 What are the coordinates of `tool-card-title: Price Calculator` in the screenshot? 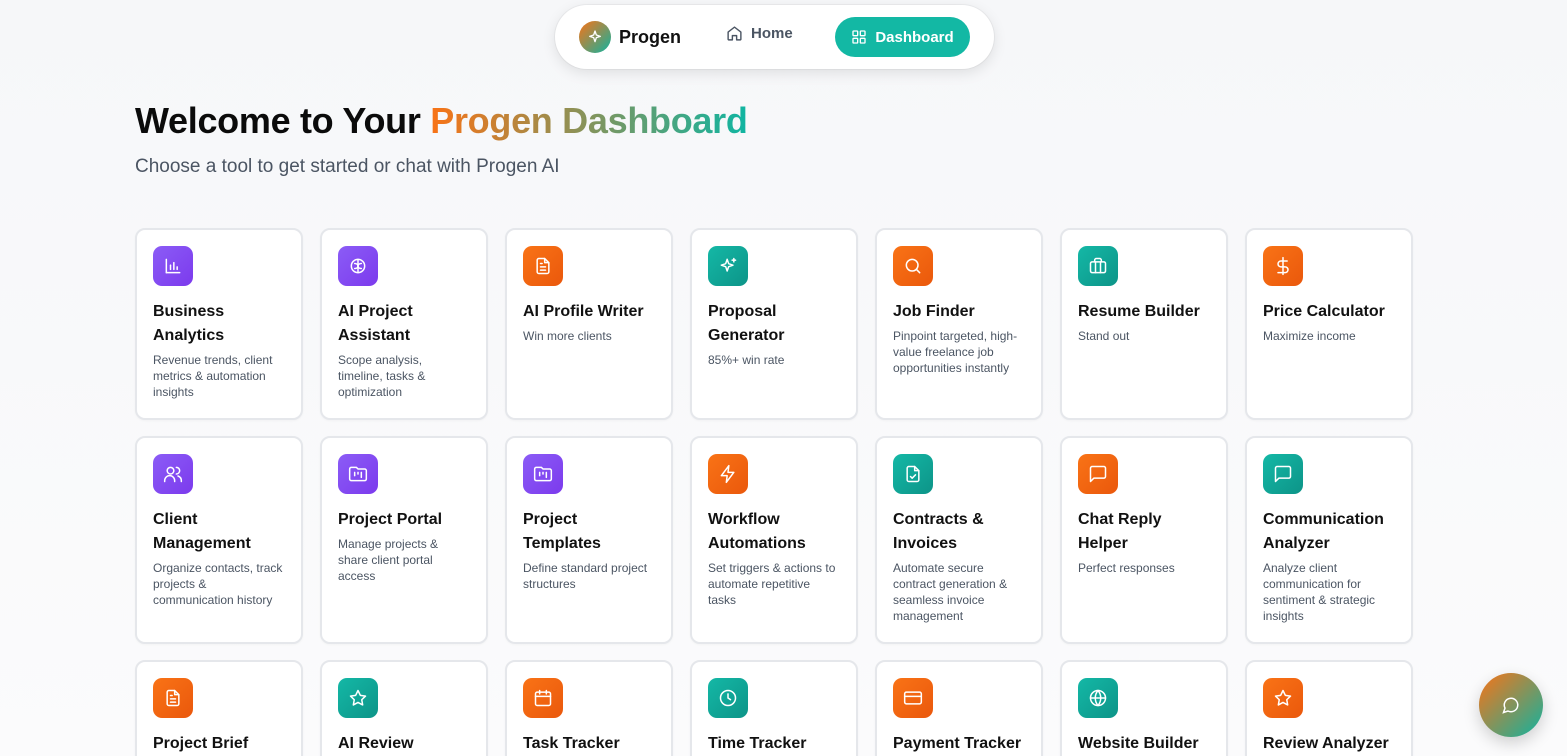 It's located at (1324, 311).